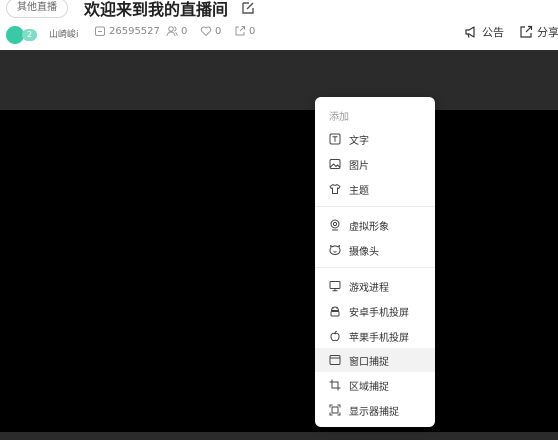  Describe the element at coordinates (335, 139) in the screenshot. I see `text-icon` at that location.